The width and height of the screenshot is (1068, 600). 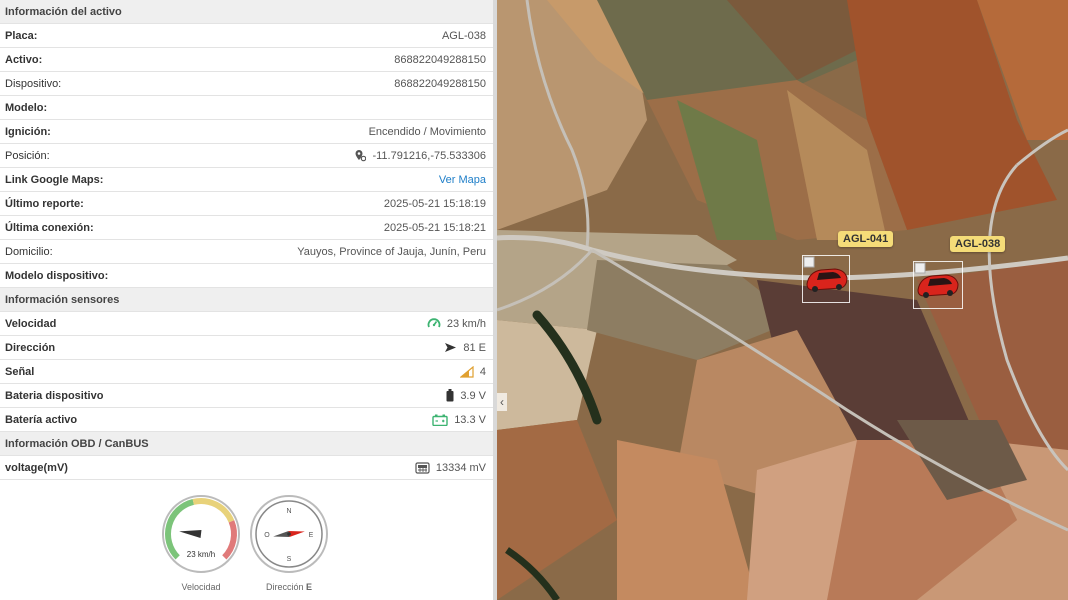 I want to click on row-senal: Señal 4, so click(x=246, y=372).